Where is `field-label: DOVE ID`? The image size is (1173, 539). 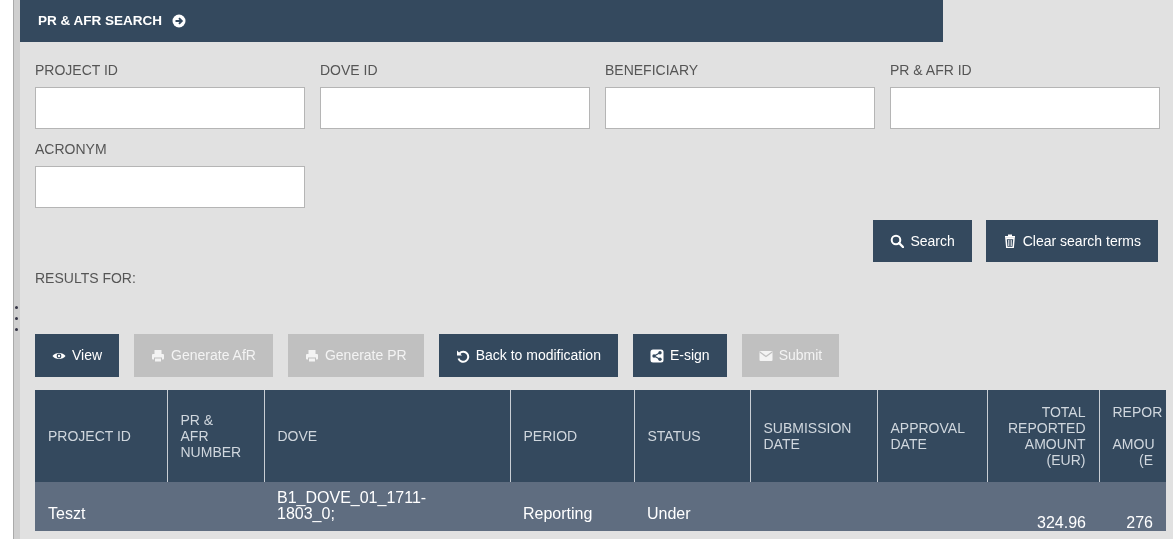 field-label: DOVE ID is located at coordinates (349, 70).